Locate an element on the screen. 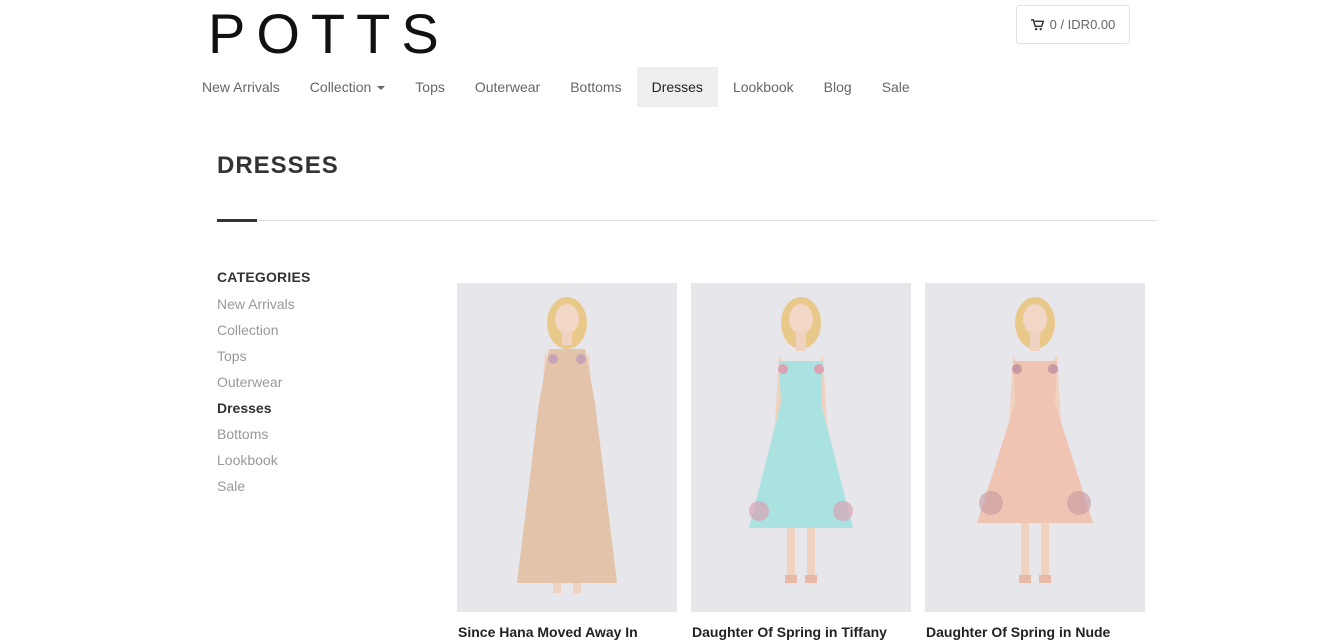 The height and width of the screenshot is (643, 1343). category-item-sale: Sale is located at coordinates (317, 486).